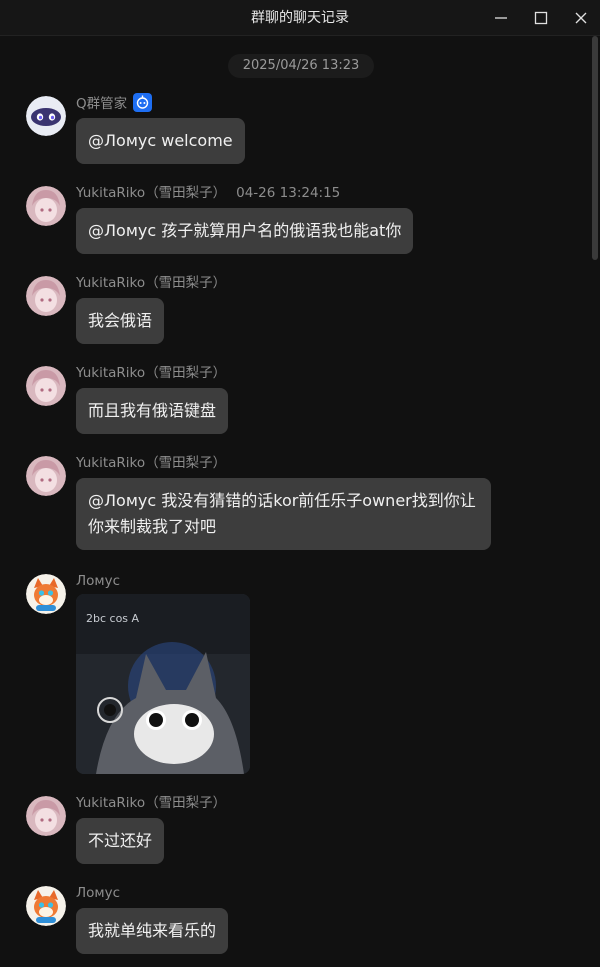 The height and width of the screenshot is (967, 600). I want to click on maximize-button, so click(541, 18).